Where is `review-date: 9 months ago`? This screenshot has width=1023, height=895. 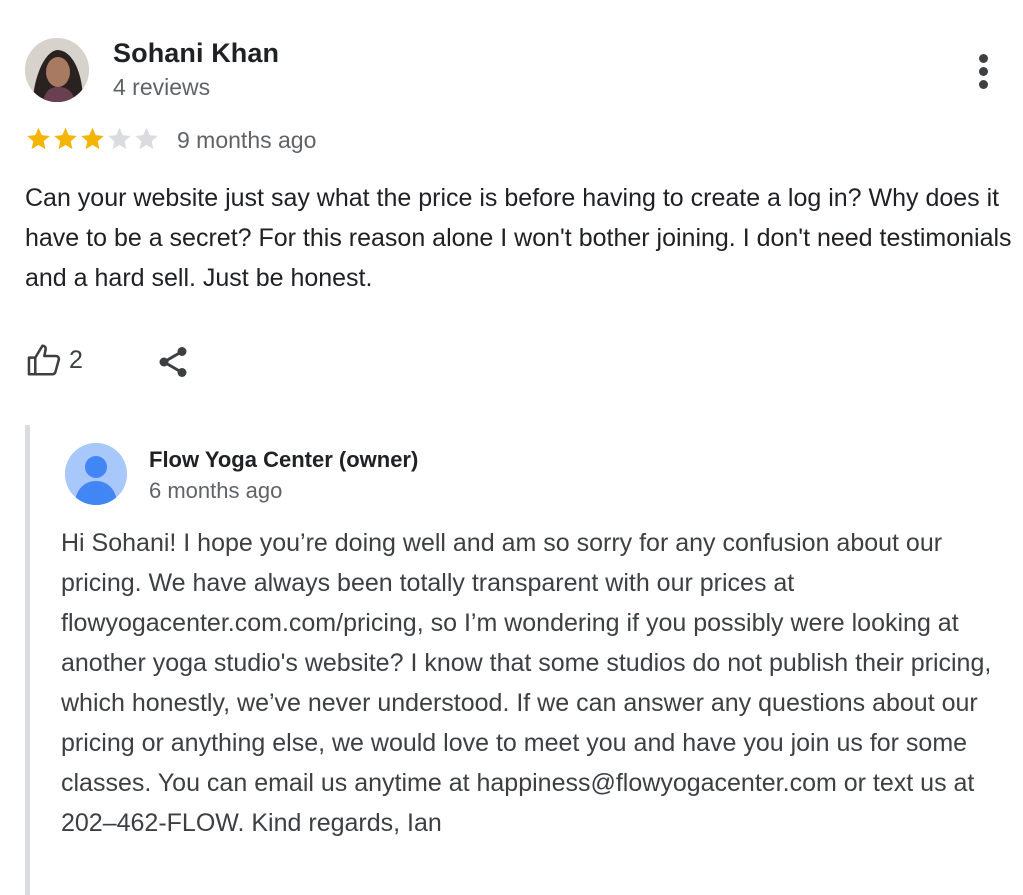
review-date: 9 months ago is located at coordinates (247, 140).